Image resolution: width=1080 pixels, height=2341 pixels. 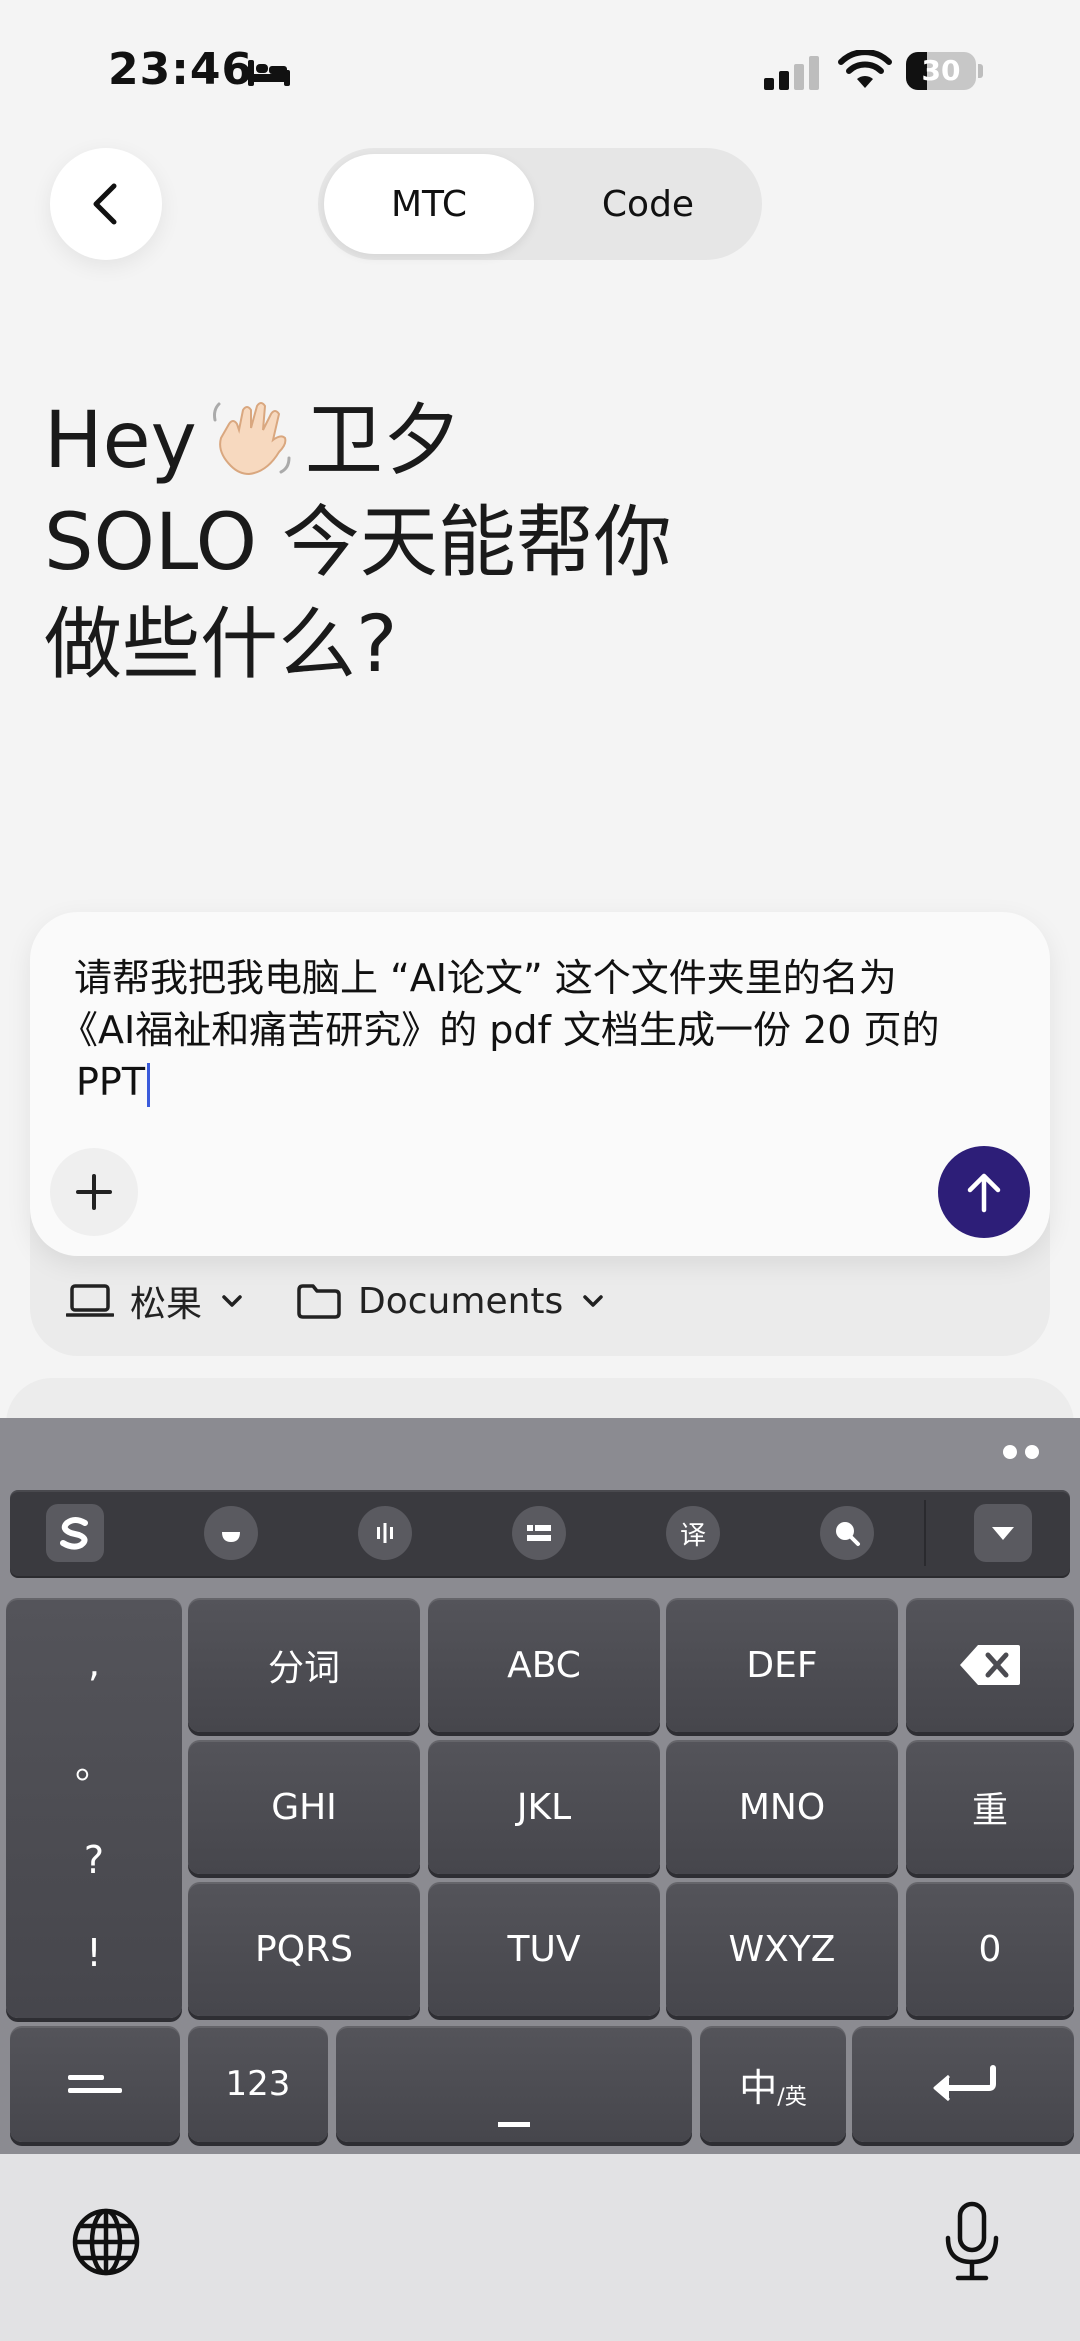 I want to click on tab-mtc: MTC, so click(x=429, y=204).